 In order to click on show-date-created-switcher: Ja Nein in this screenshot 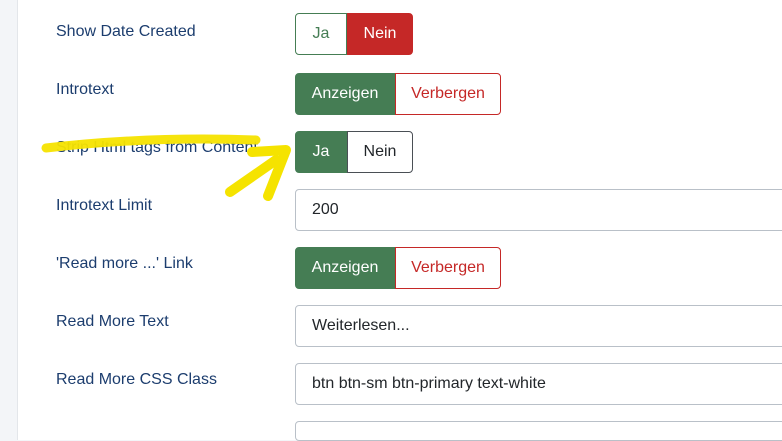, I will do `click(354, 34)`.